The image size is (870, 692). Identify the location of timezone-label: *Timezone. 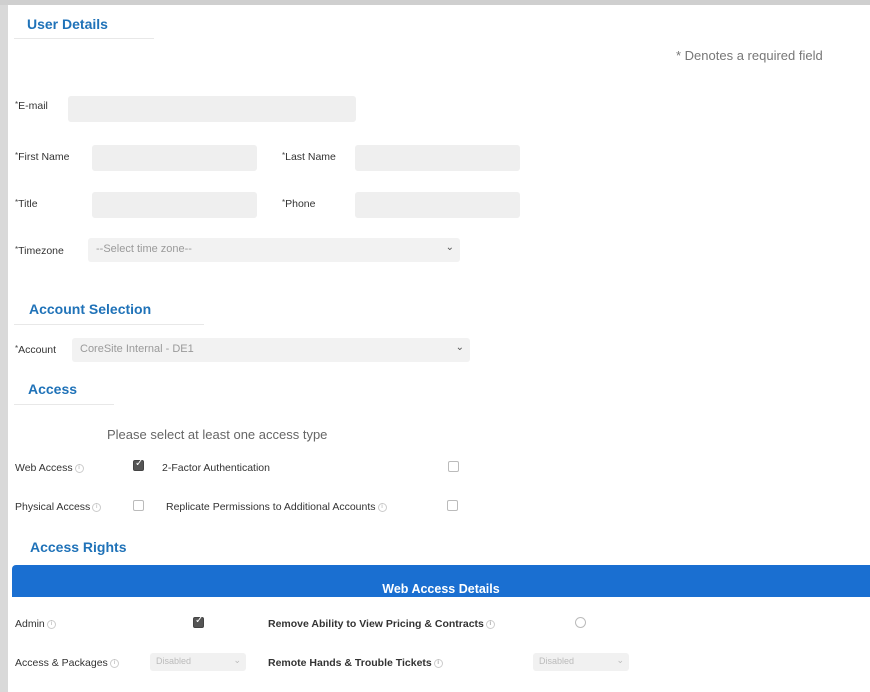
(39, 251).